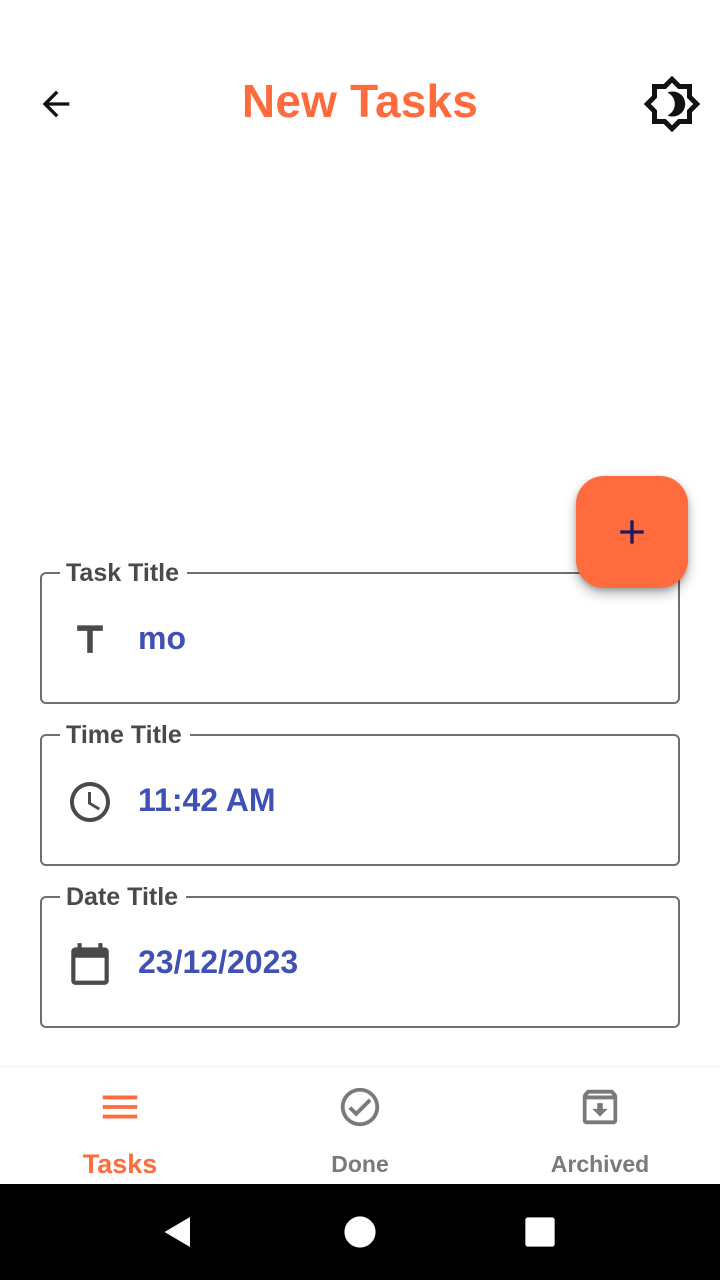  Describe the element at coordinates (207, 800) in the screenshot. I see `time-input: 11:42 AM` at that location.